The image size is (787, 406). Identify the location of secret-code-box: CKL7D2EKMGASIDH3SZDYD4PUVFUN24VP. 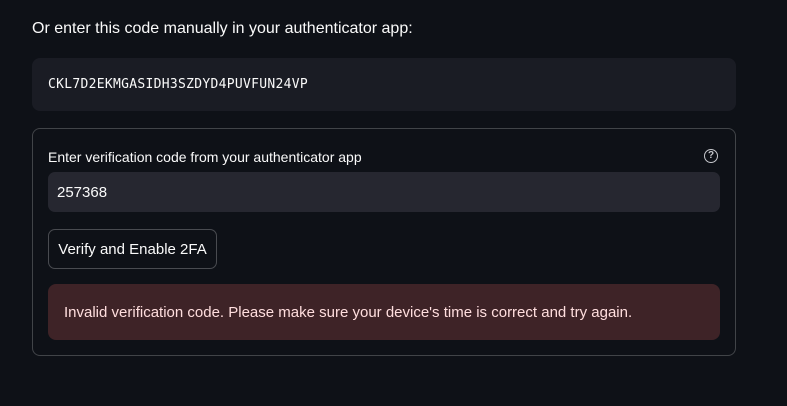
(384, 84).